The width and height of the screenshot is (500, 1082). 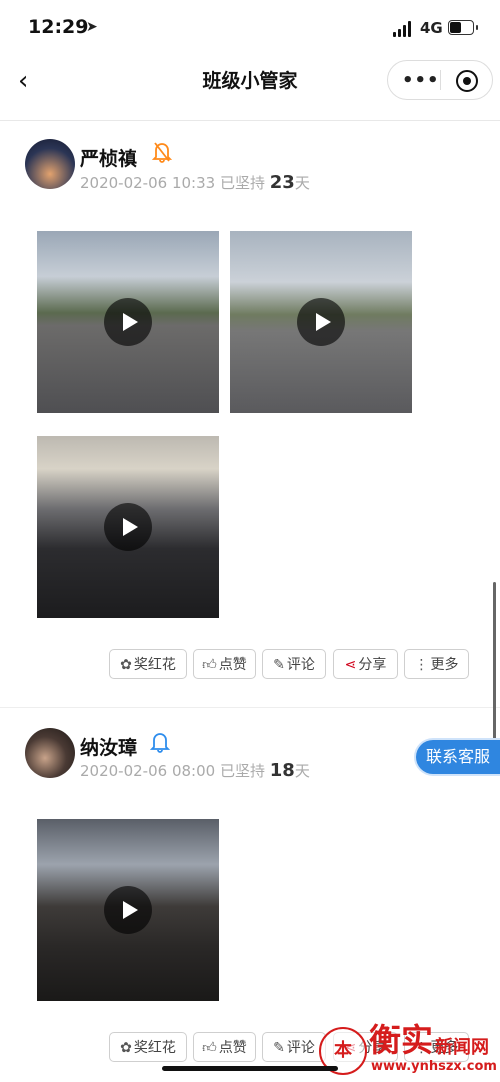 I want to click on comment-button: ✎ 评论, so click(x=294, y=664).